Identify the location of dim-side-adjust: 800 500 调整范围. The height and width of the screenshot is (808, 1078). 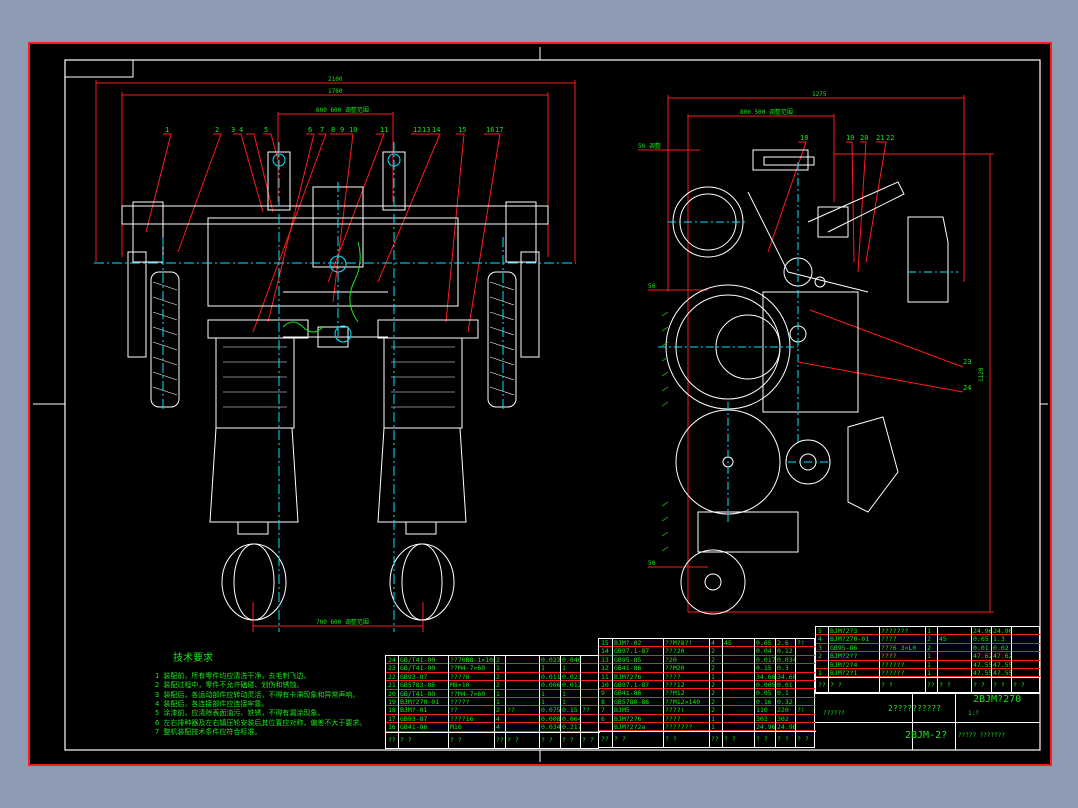
(766, 112).